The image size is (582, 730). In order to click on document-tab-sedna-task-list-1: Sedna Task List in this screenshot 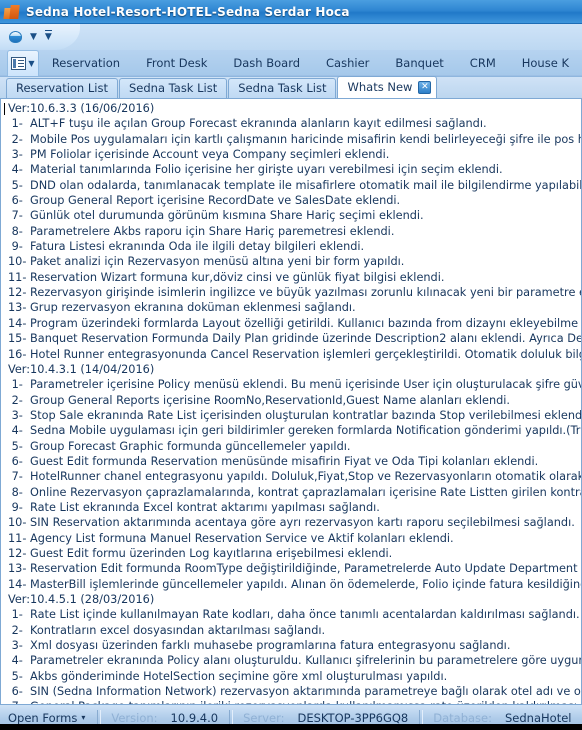, I will do `click(173, 88)`.